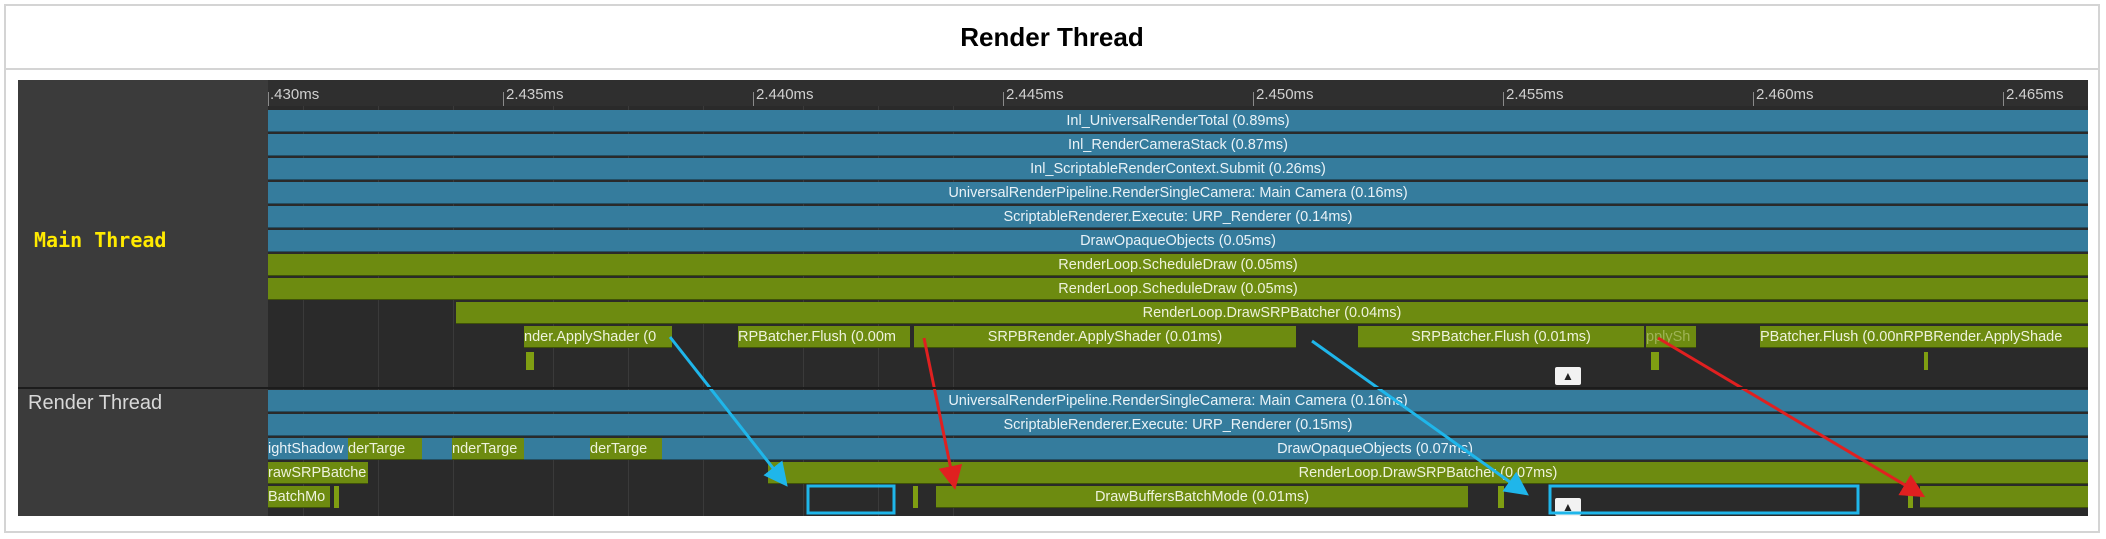 The width and height of the screenshot is (2106, 539). What do you see at coordinates (1375, 449) in the screenshot?
I see `render-sample-bar: DrawOpaqueObjects (0.07ms)` at bounding box center [1375, 449].